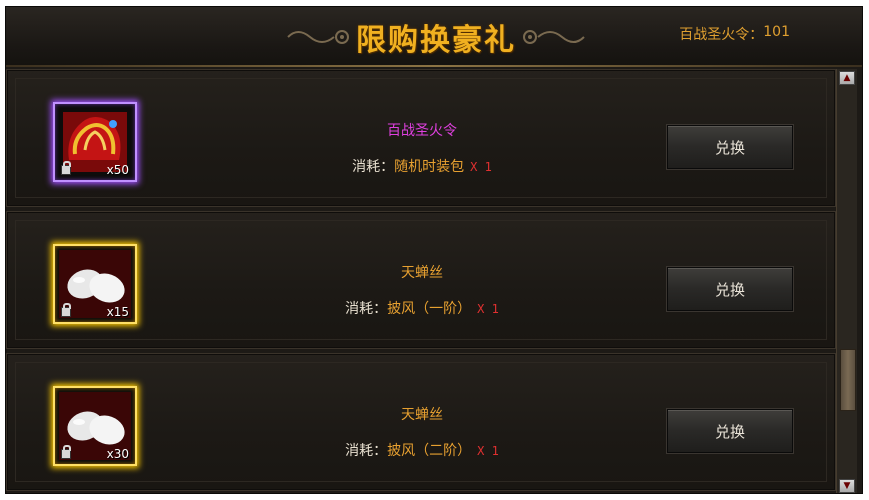 This screenshot has width=869, height=500. I want to click on arrow-up-icon: ▲, so click(847, 77).